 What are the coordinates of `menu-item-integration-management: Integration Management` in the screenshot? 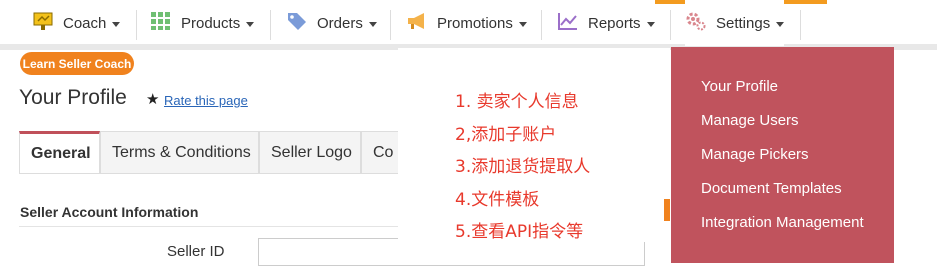 It's located at (782, 222).